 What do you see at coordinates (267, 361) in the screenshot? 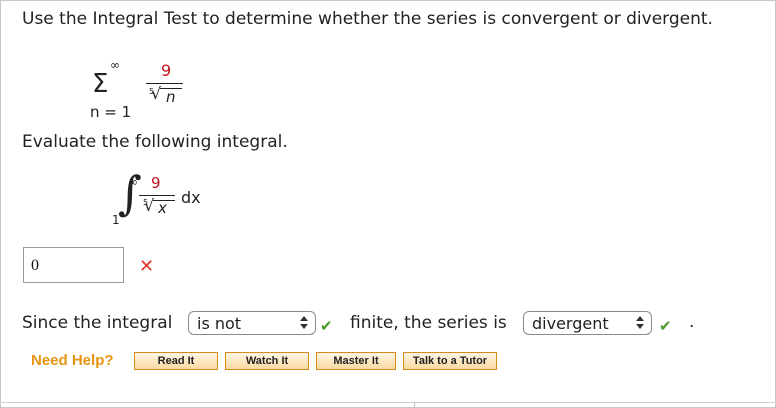
I see `watch-it-button: Watch It` at bounding box center [267, 361].